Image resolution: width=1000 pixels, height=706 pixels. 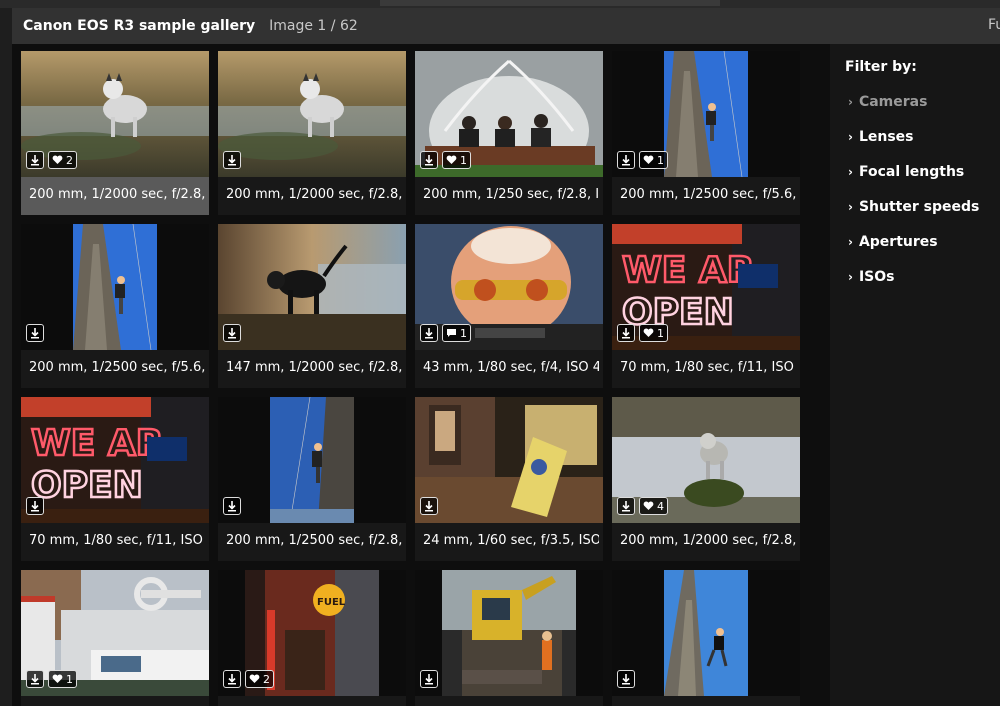 What do you see at coordinates (881, 137) in the screenshot?
I see `filter-lenses: › Lenses` at bounding box center [881, 137].